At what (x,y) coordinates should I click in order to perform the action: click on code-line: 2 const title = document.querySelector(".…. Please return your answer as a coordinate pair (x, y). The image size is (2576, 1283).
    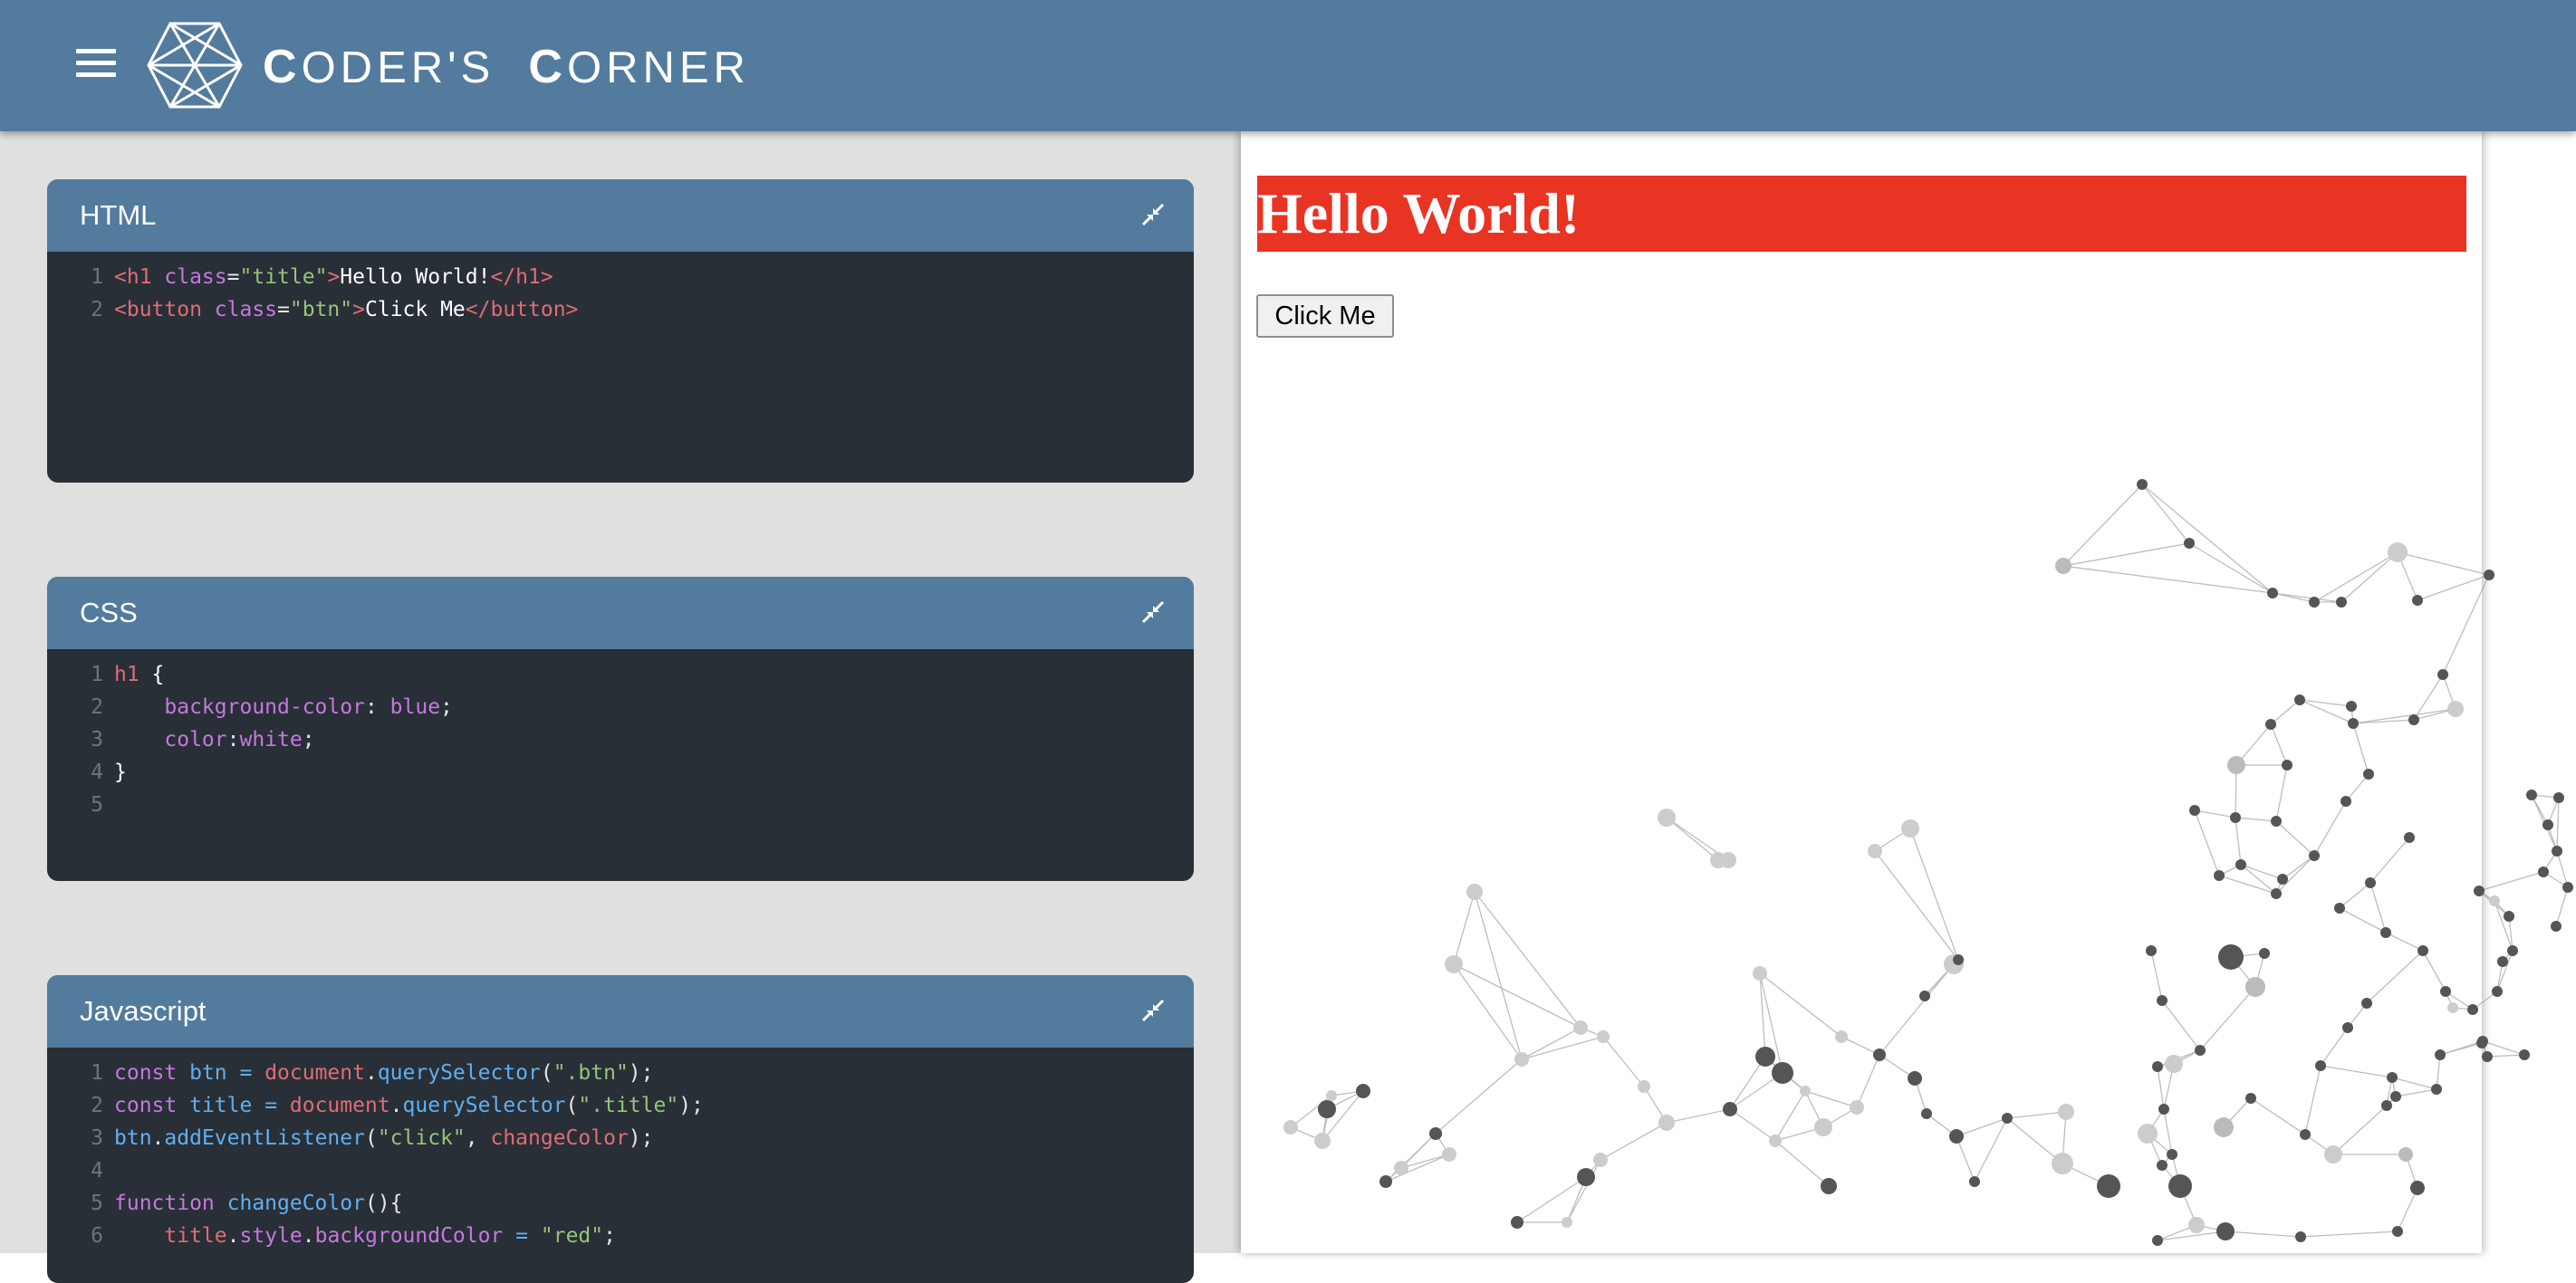
    Looking at the image, I should click on (397, 1105).